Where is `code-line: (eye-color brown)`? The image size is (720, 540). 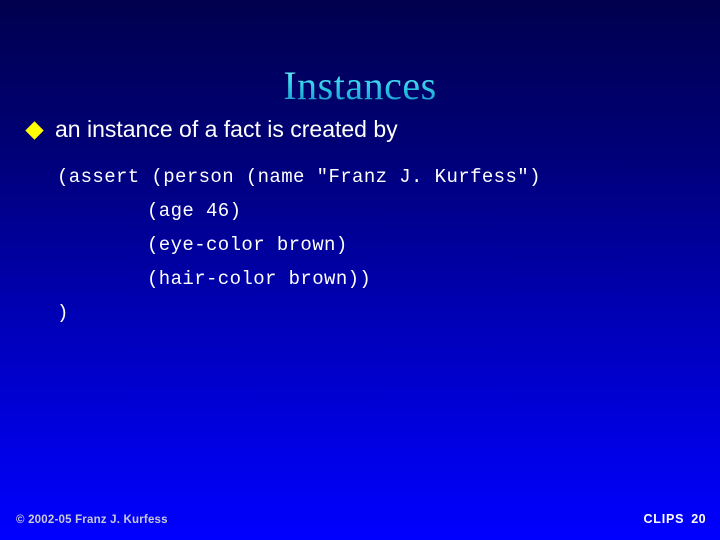
code-line: (eye-color brown) is located at coordinates (247, 245).